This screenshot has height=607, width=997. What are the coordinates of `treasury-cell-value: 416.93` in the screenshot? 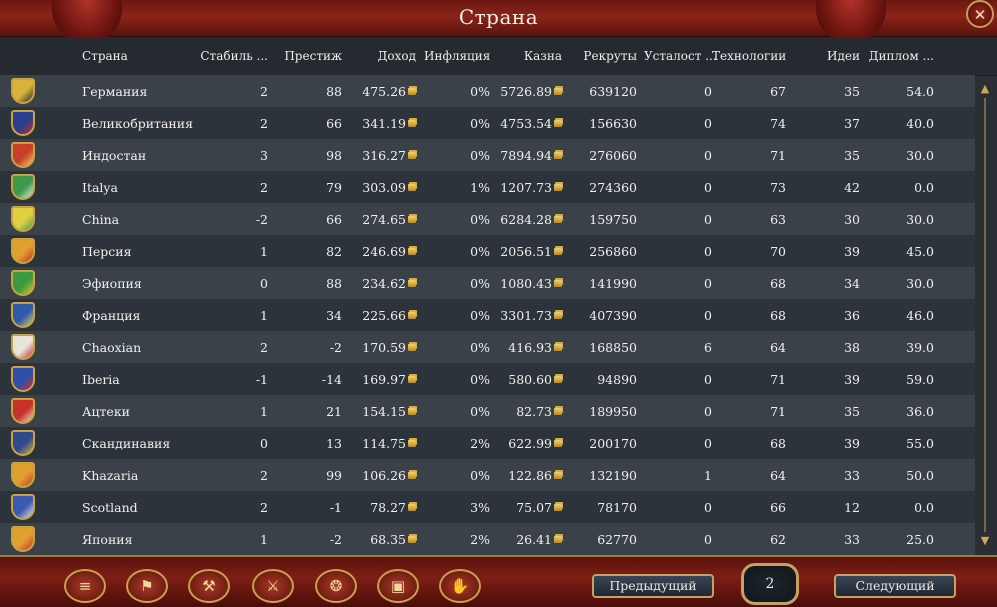 It's located at (530, 347).